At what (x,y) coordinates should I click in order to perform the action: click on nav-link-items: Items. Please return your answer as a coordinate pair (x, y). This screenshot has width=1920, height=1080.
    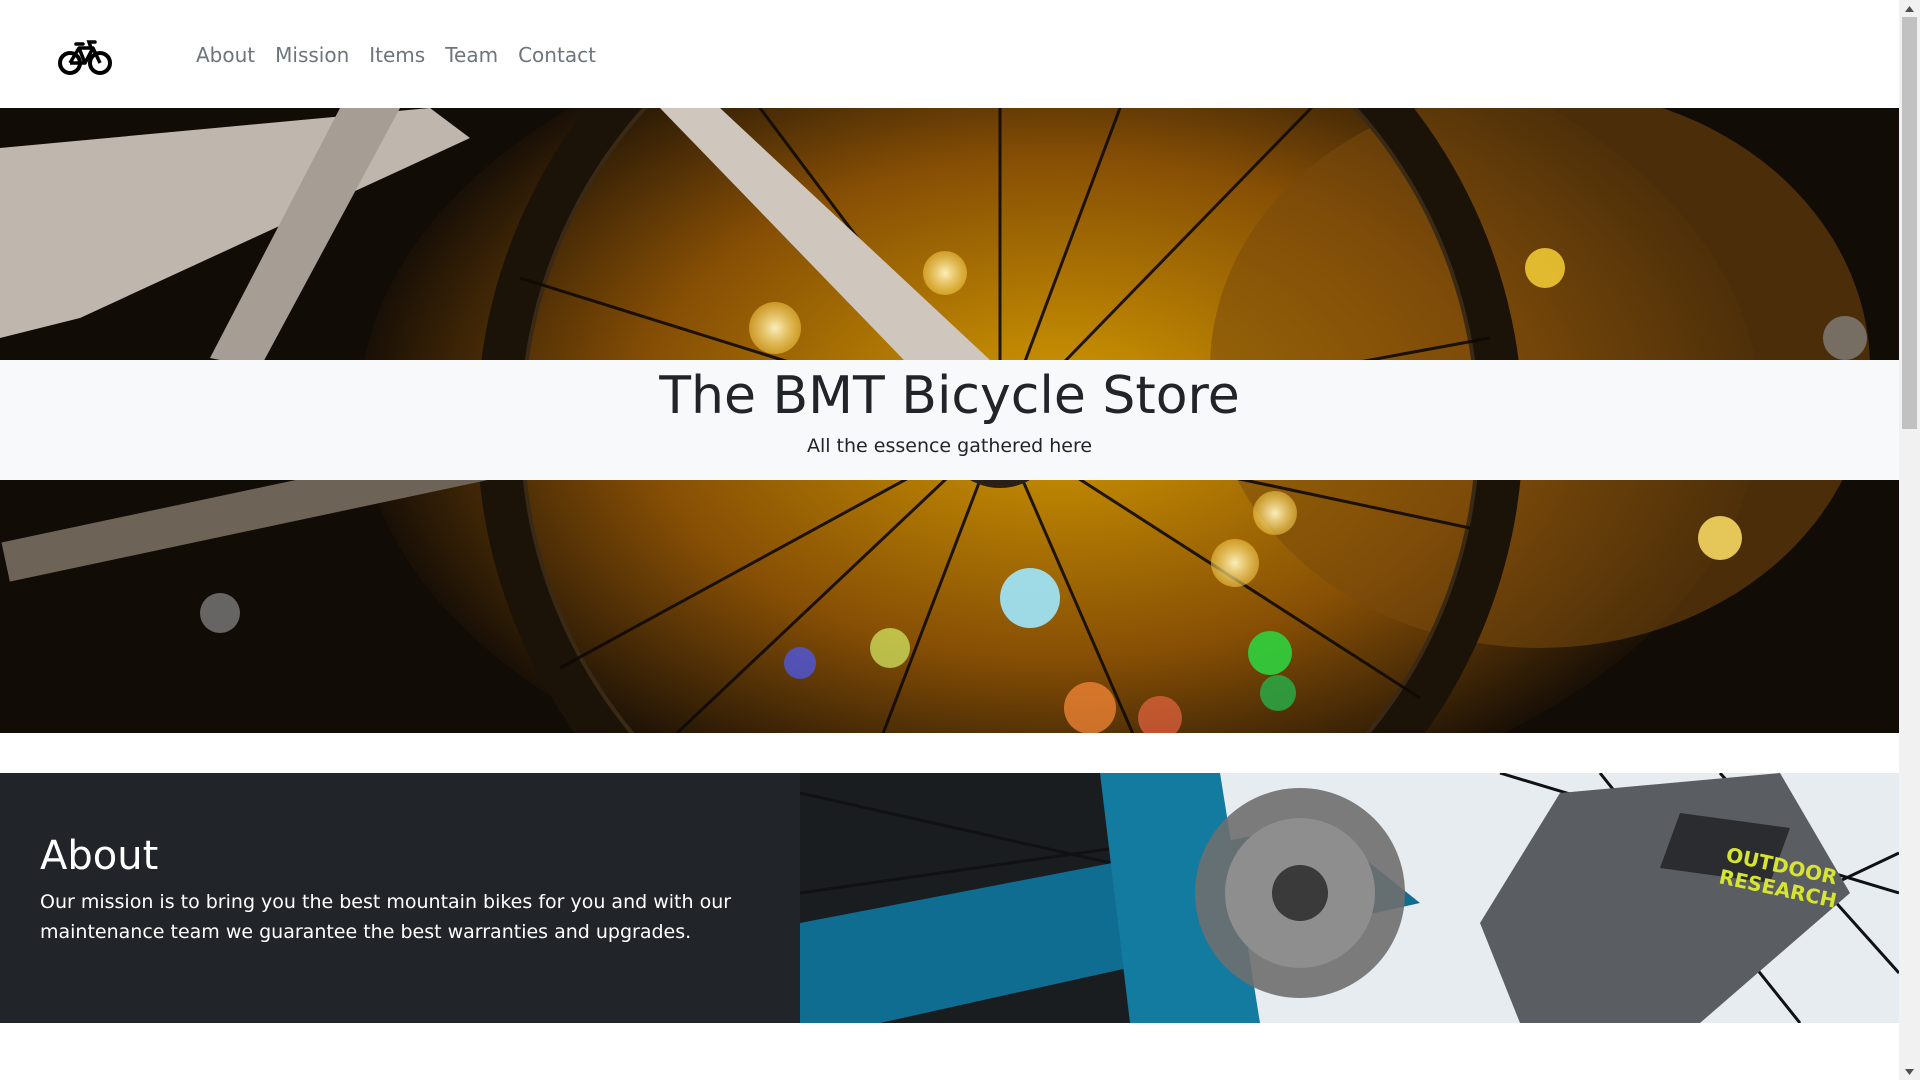
    Looking at the image, I should click on (397, 55).